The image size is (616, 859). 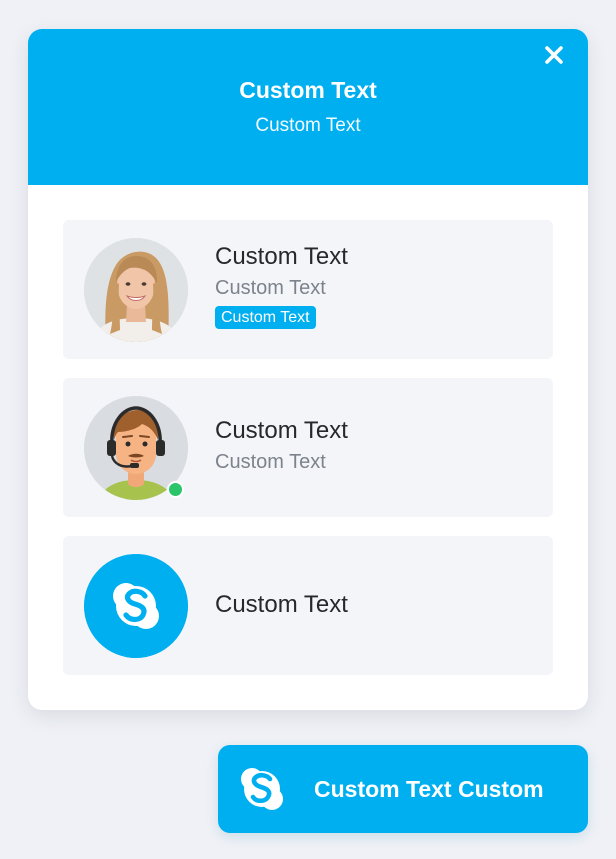 What do you see at coordinates (281, 445) in the screenshot?
I see `agent-info-2: Custom Text Custom Text` at bounding box center [281, 445].